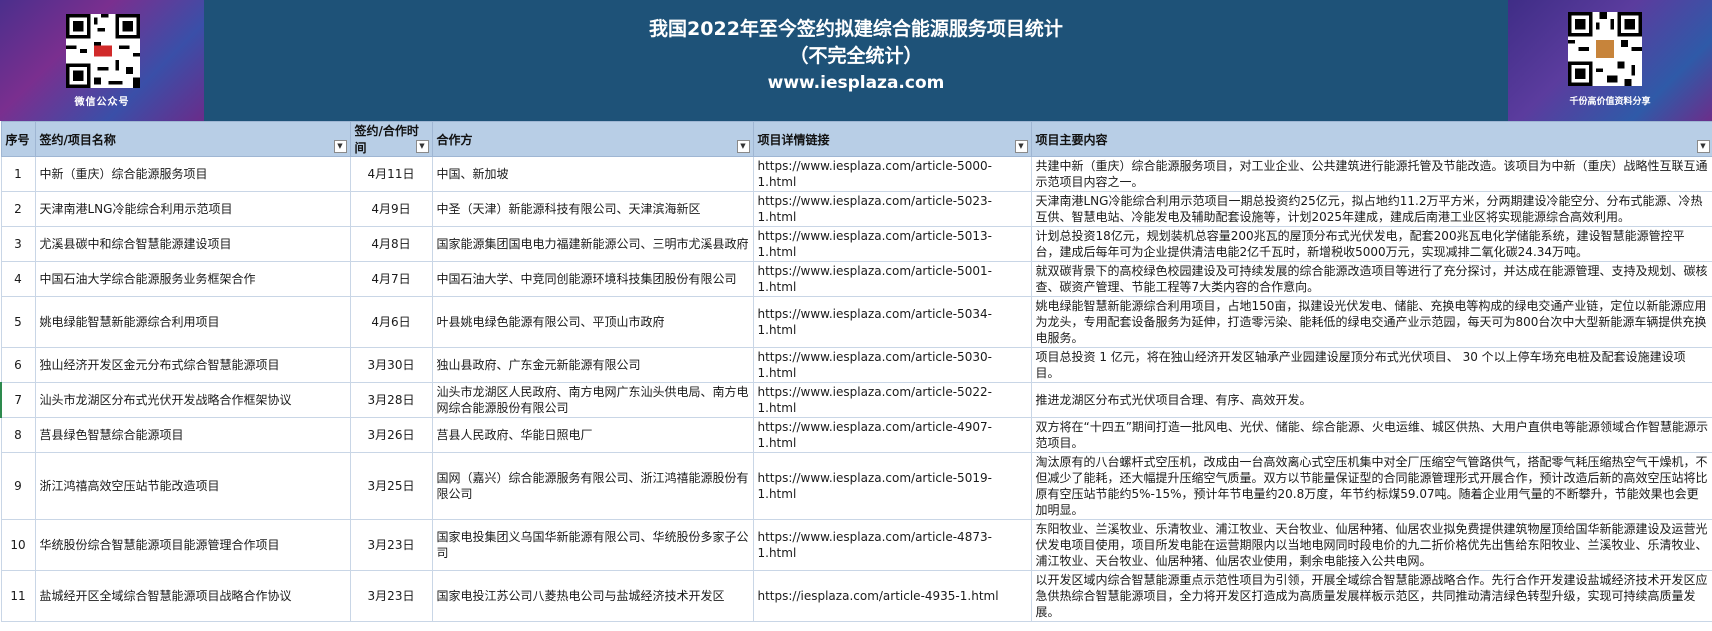 The height and width of the screenshot is (631, 1712). What do you see at coordinates (592, 139) in the screenshot?
I see `column-header-partner: 合作方 ▼` at bounding box center [592, 139].